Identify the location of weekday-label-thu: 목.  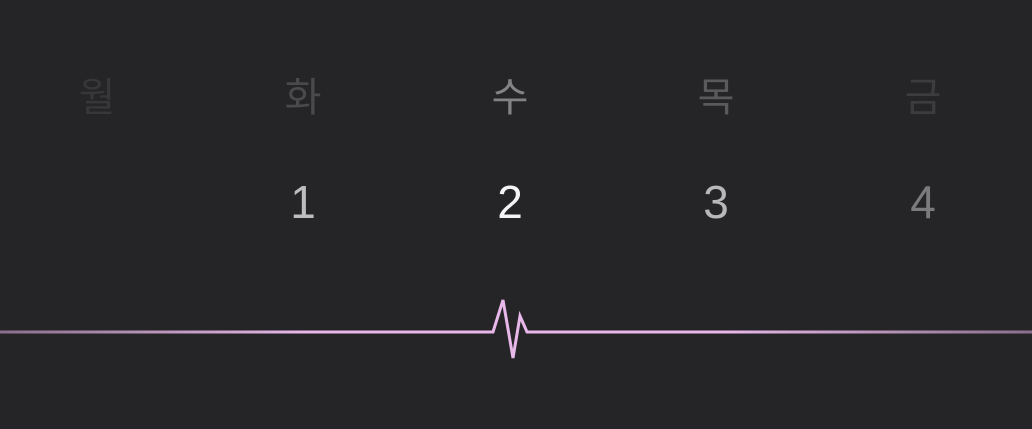
(716, 98).